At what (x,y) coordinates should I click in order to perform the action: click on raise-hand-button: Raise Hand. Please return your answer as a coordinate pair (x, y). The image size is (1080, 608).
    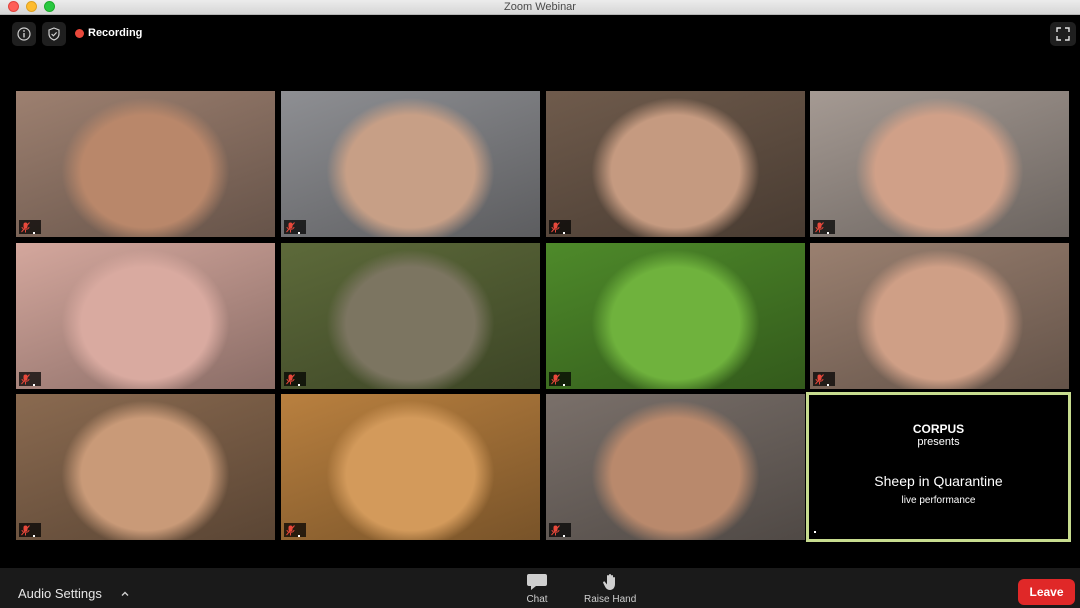
    Looking at the image, I should click on (610, 589).